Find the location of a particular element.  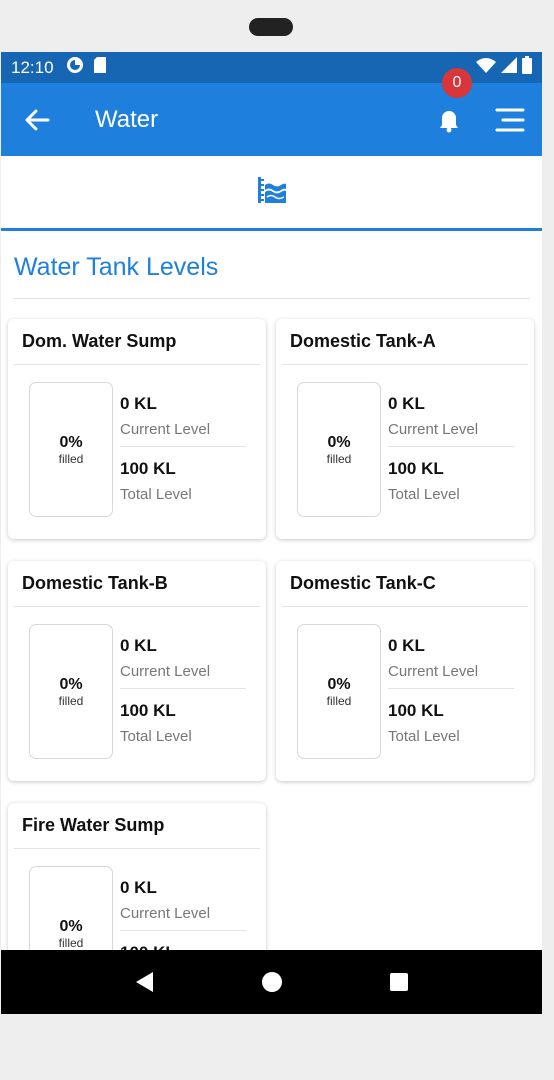

arrow-left-icon is located at coordinates (37, 119).